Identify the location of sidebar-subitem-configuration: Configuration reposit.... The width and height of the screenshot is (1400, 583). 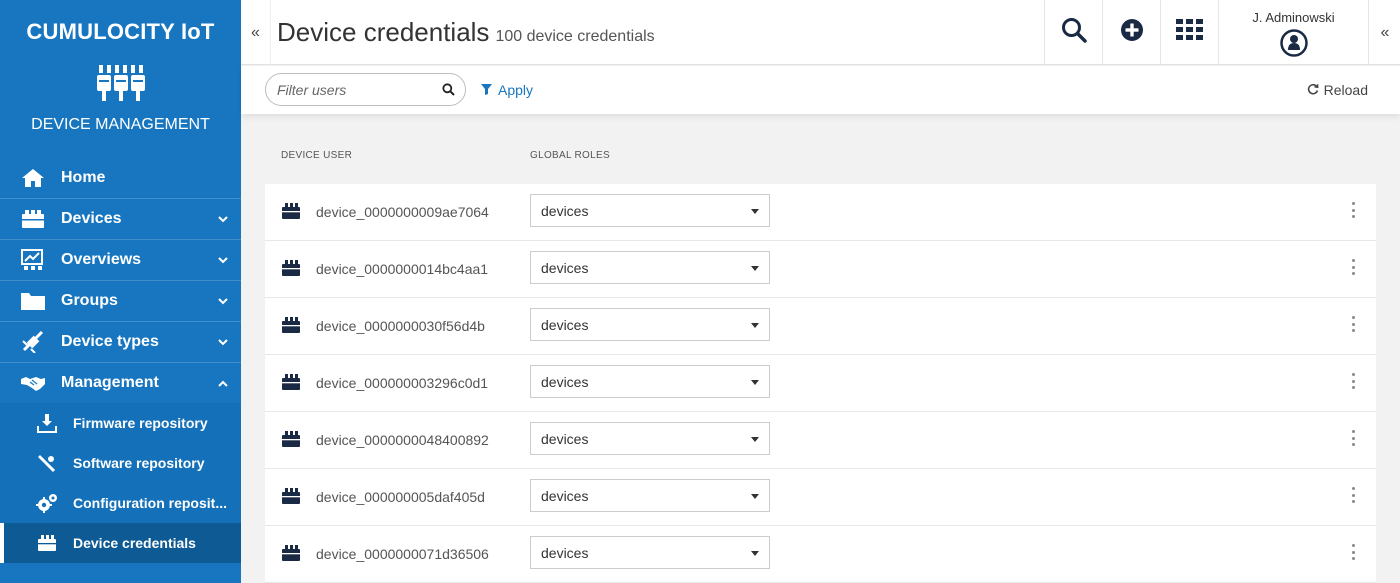
(120, 503).